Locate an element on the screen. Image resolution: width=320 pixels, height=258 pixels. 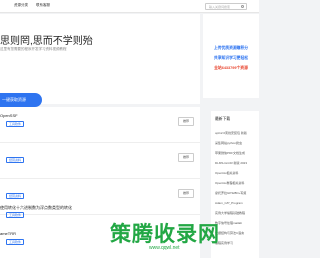
list-item-title: OpenSSF is located at coordinates (9, 115).